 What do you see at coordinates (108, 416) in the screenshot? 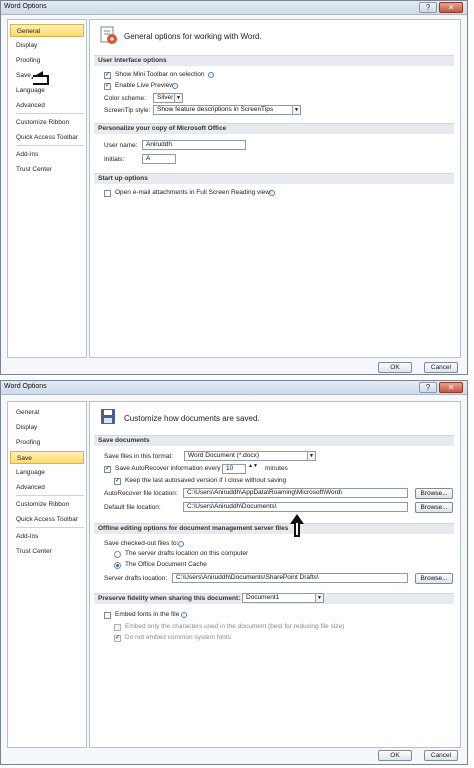
I see `save-disk-icon` at bounding box center [108, 416].